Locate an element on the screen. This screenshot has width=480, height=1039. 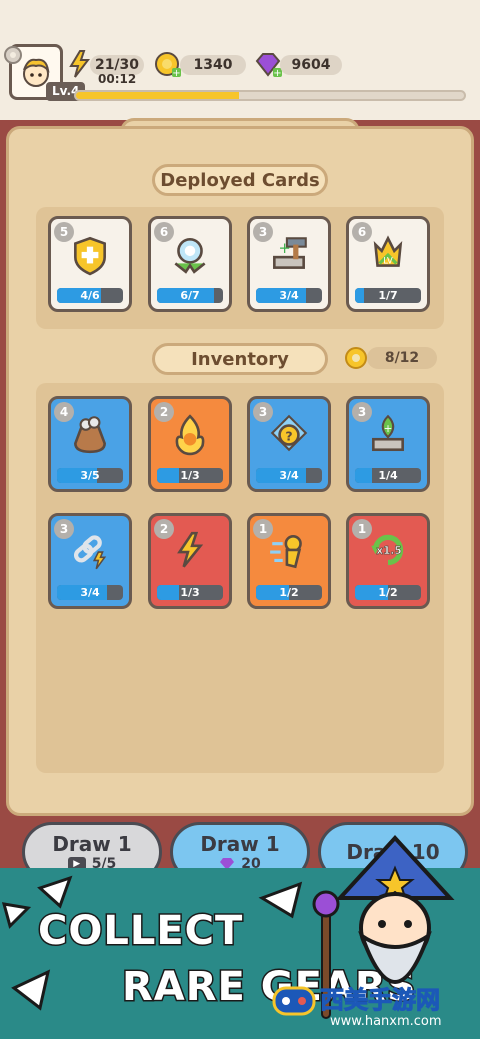
gold-coin-icon: + is located at coordinates (168, 65).